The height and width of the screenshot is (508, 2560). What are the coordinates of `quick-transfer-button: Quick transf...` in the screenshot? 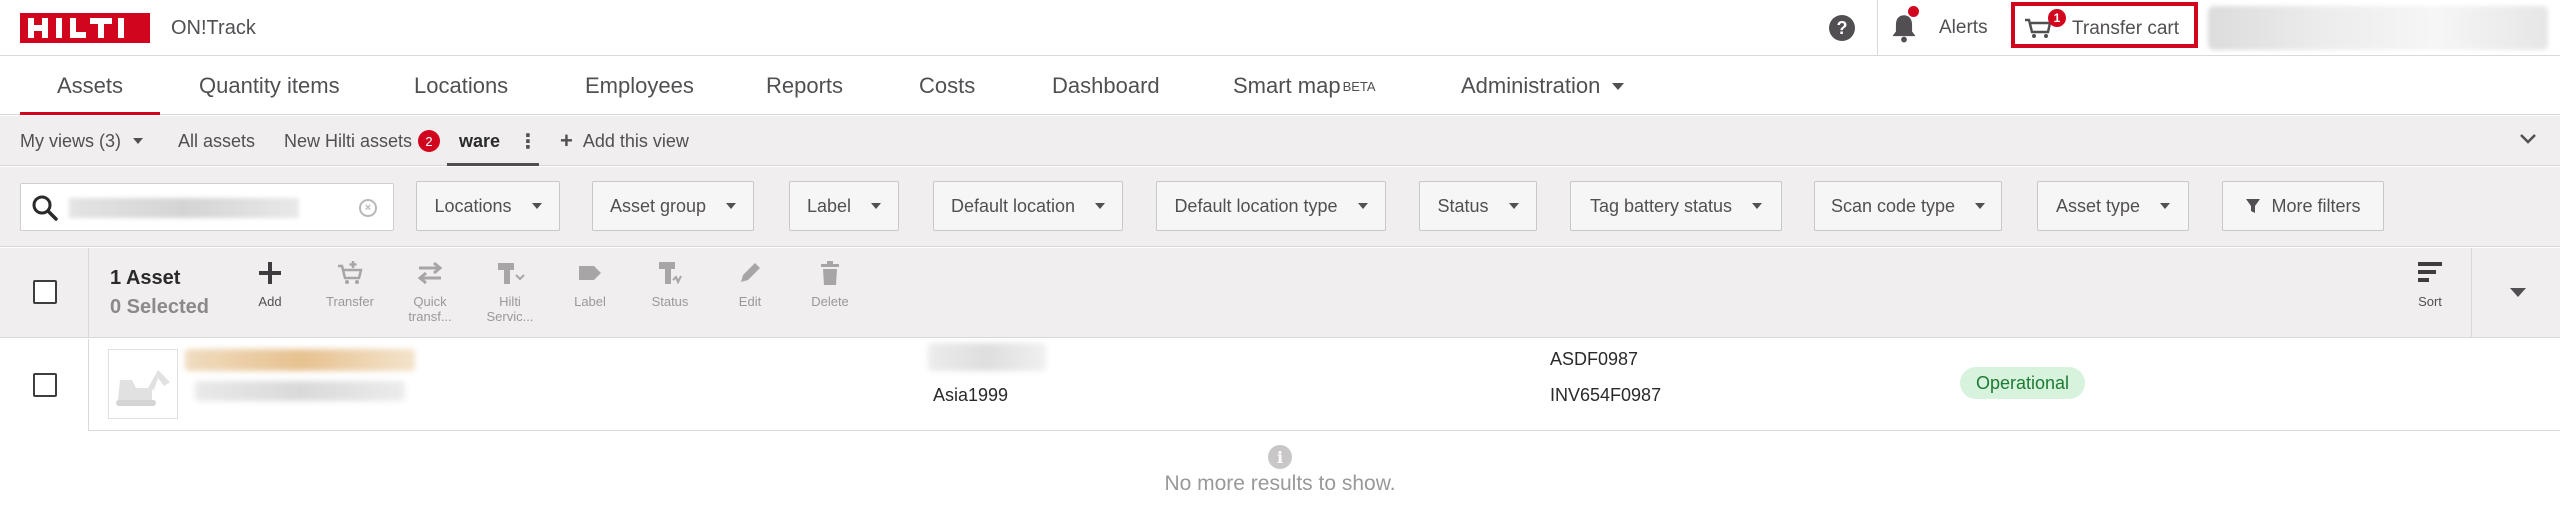 It's located at (430, 291).